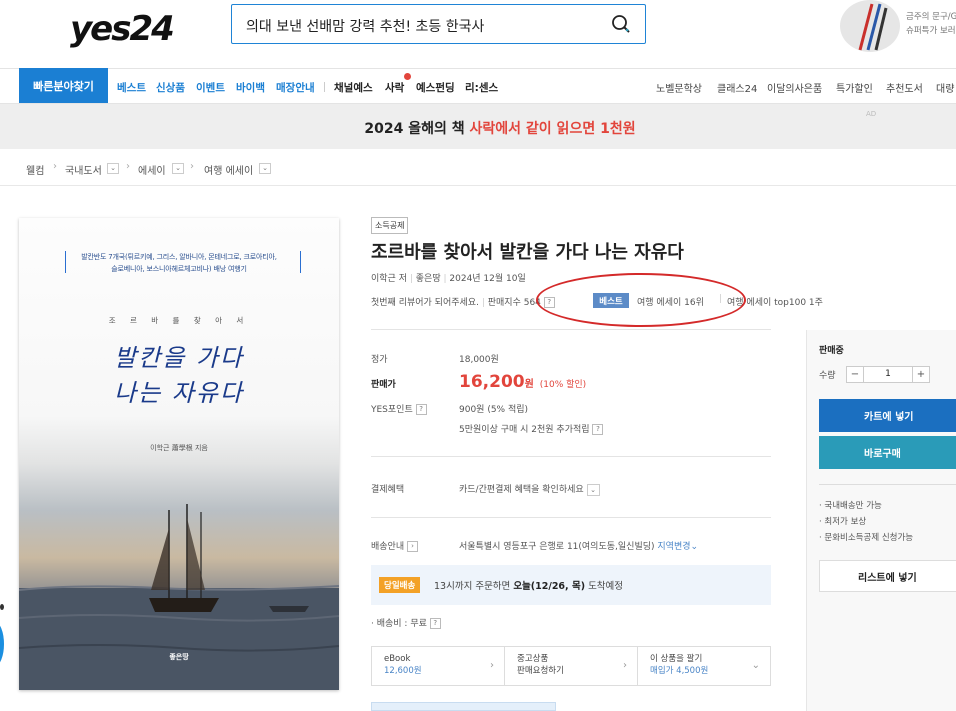 Image resolution: width=956 pixels, height=711 pixels. Describe the element at coordinates (295, 87) in the screenshot. I see `nav-store: 매장안내` at that location.